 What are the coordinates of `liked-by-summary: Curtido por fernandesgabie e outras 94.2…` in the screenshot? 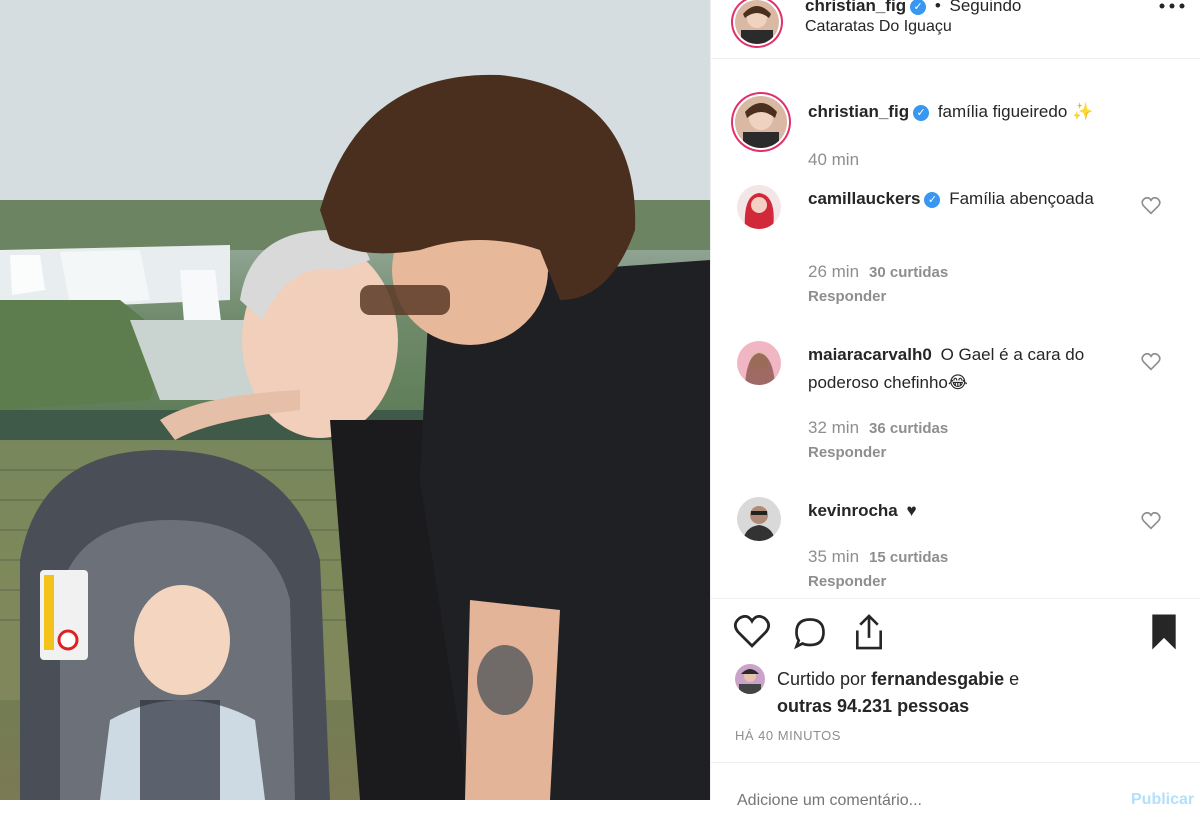 It's located at (977, 693).